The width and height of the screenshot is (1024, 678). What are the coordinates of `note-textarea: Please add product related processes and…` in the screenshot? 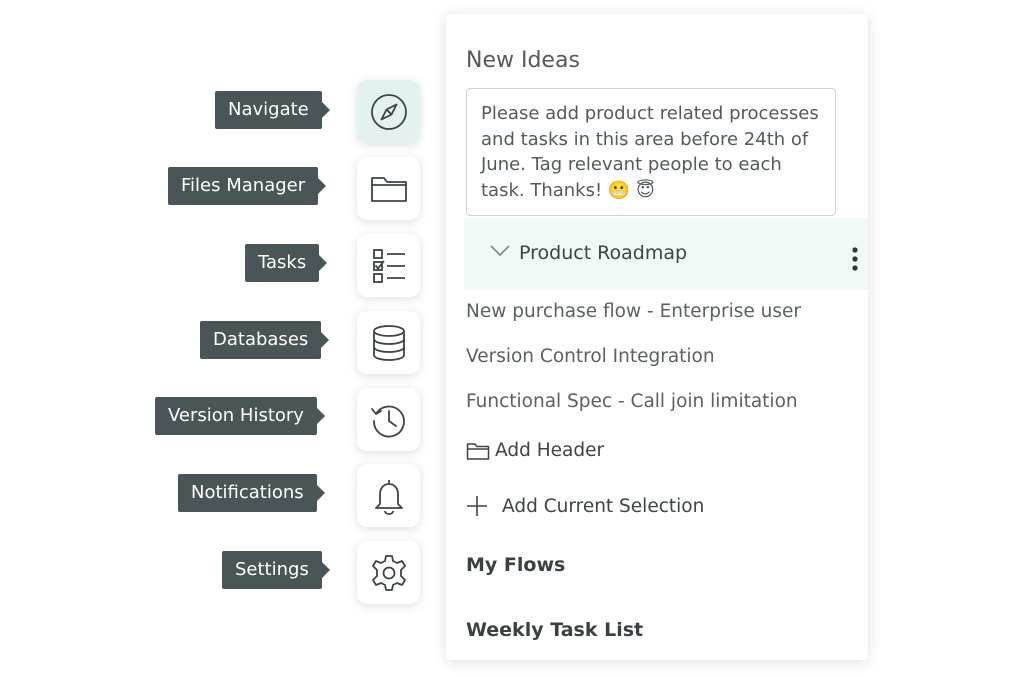 It's located at (651, 152).